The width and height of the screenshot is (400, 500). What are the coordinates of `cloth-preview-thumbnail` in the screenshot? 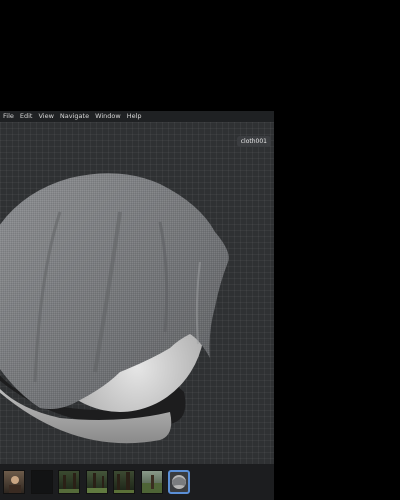 It's located at (179, 482).